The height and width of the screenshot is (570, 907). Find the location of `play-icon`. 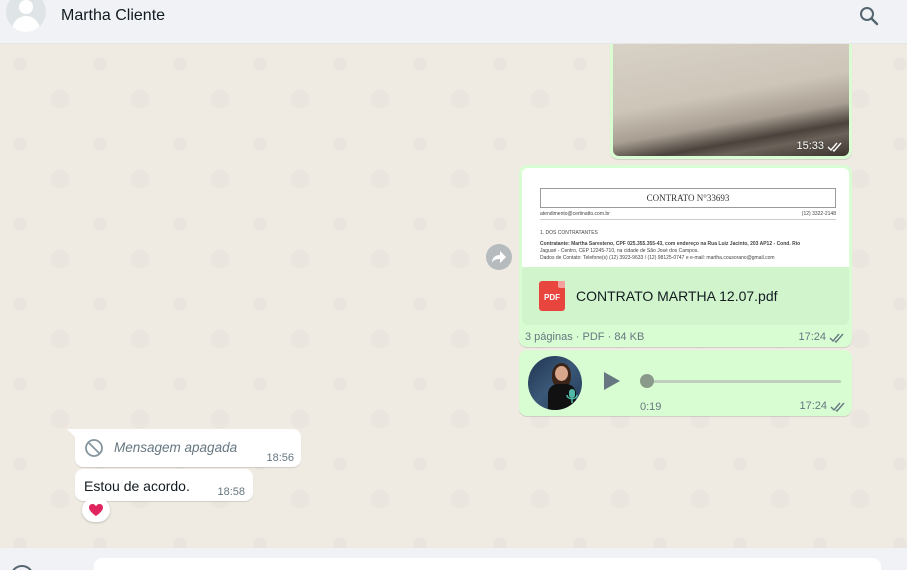

play-icon is located at coordinates (611, 381).